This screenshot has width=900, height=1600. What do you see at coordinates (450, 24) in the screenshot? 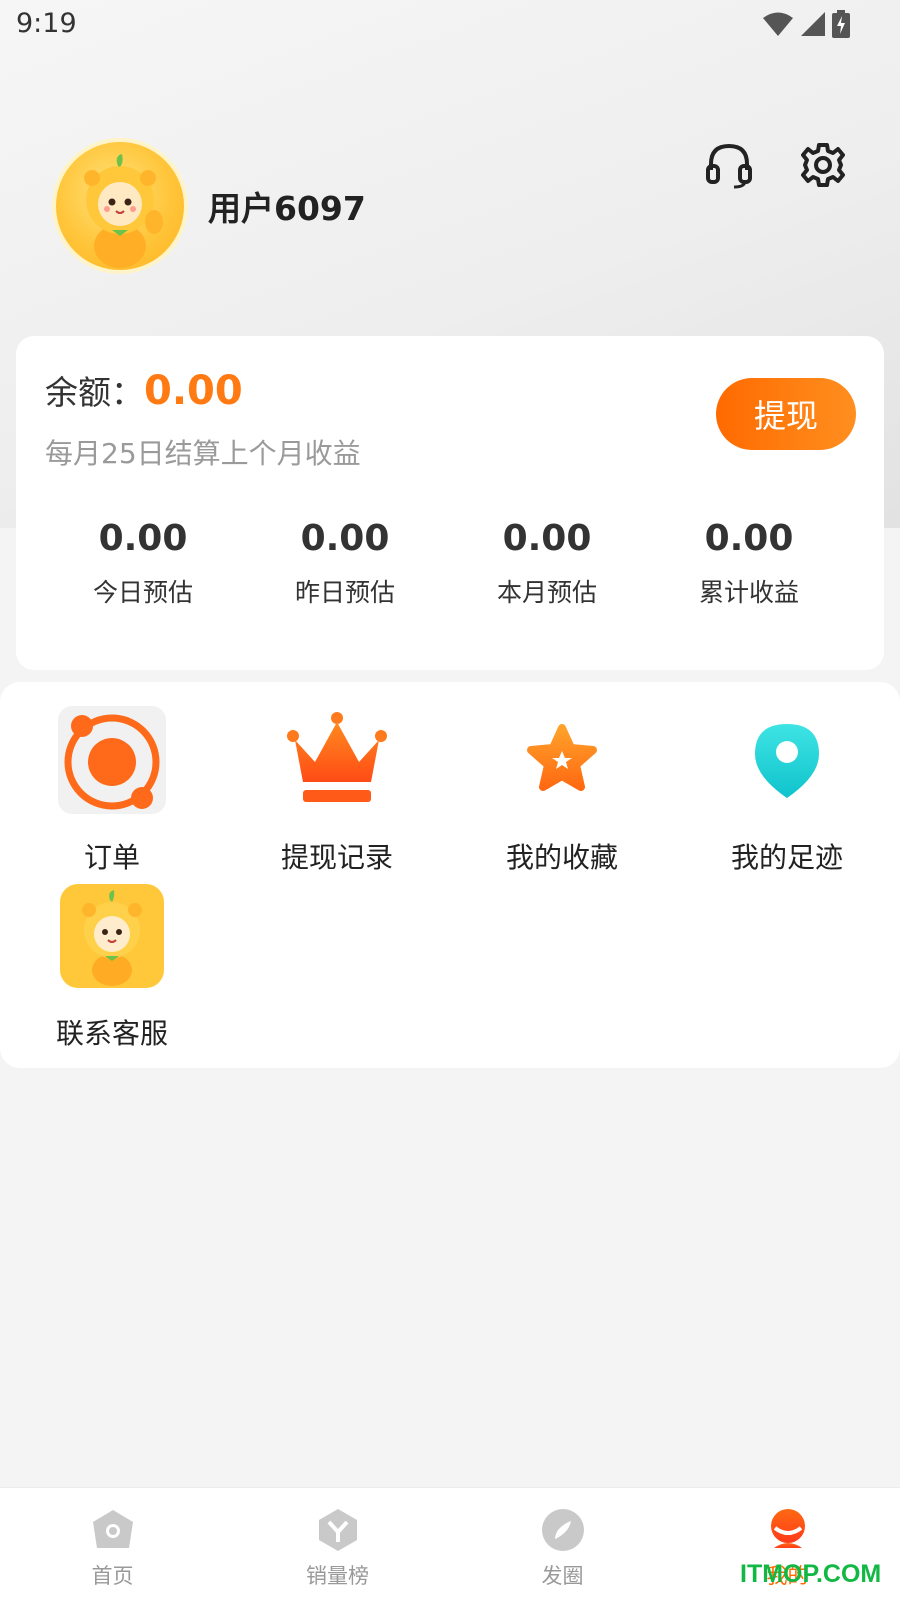
I see `status-bar: 9:19` at bounding box center [450, 24].